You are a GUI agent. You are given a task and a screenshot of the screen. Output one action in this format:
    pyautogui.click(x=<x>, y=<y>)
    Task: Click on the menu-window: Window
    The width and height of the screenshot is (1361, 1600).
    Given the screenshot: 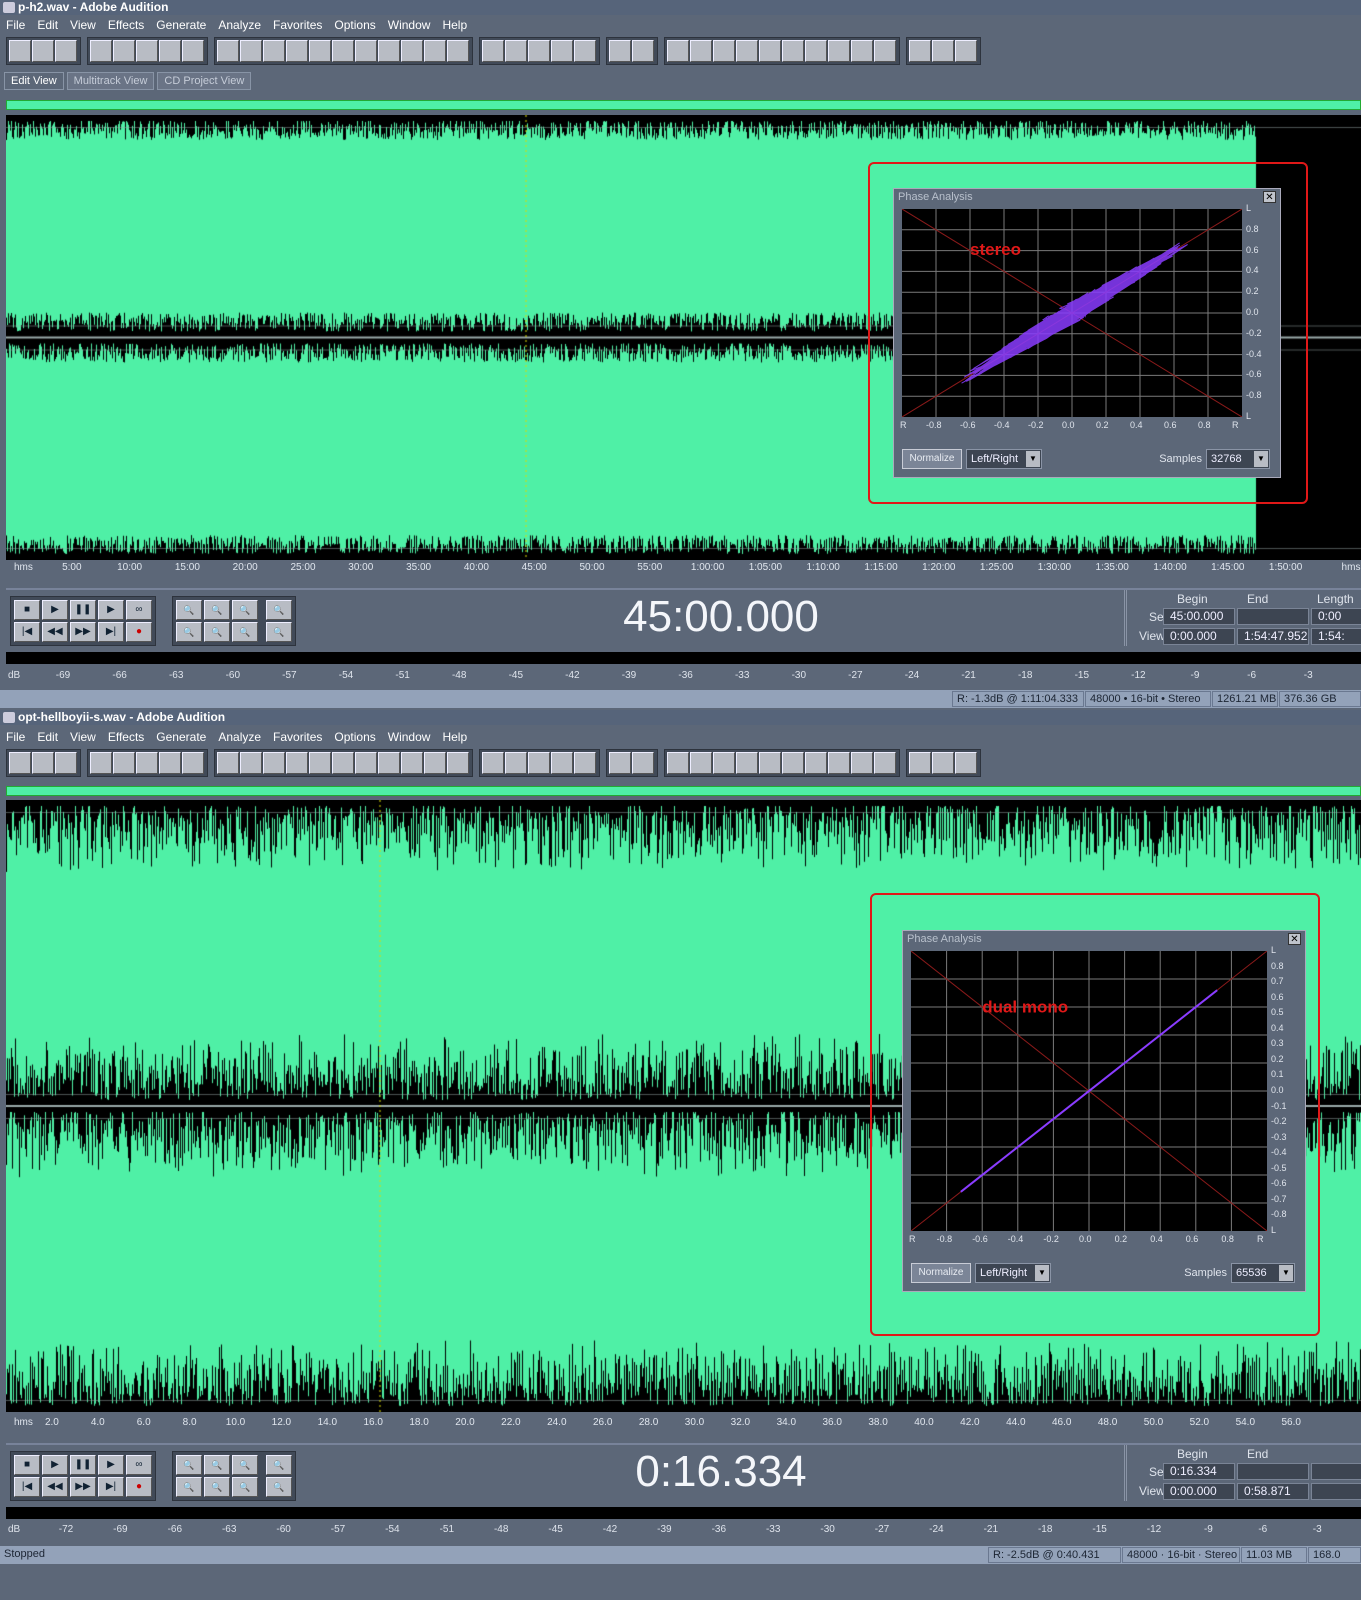 What is the action you would take?
    pyautogui.click(x=409, y=737)
    